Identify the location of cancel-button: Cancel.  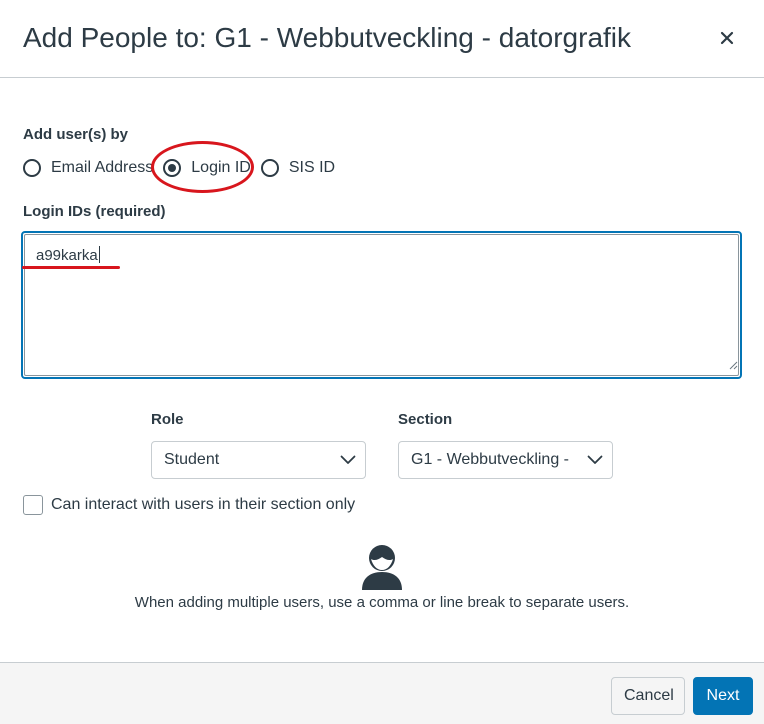
(648, 696).